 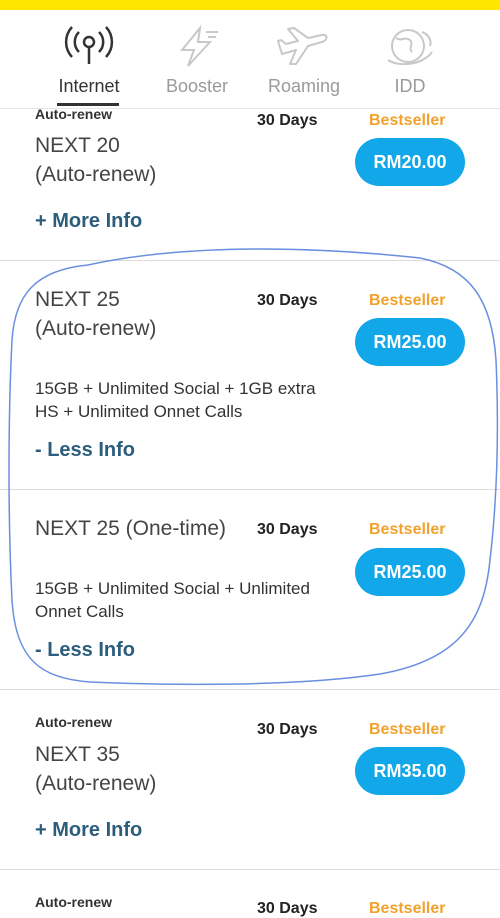 What do you see at coordinates (95, 769) in the screenshot?
I see `plan-name: NEXT 35 (Auto-renew)` at bounding box center [95, 769].